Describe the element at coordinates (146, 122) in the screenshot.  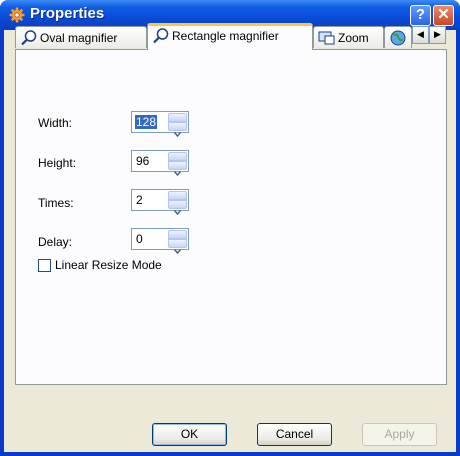
I see `width-value: 128` at that location.